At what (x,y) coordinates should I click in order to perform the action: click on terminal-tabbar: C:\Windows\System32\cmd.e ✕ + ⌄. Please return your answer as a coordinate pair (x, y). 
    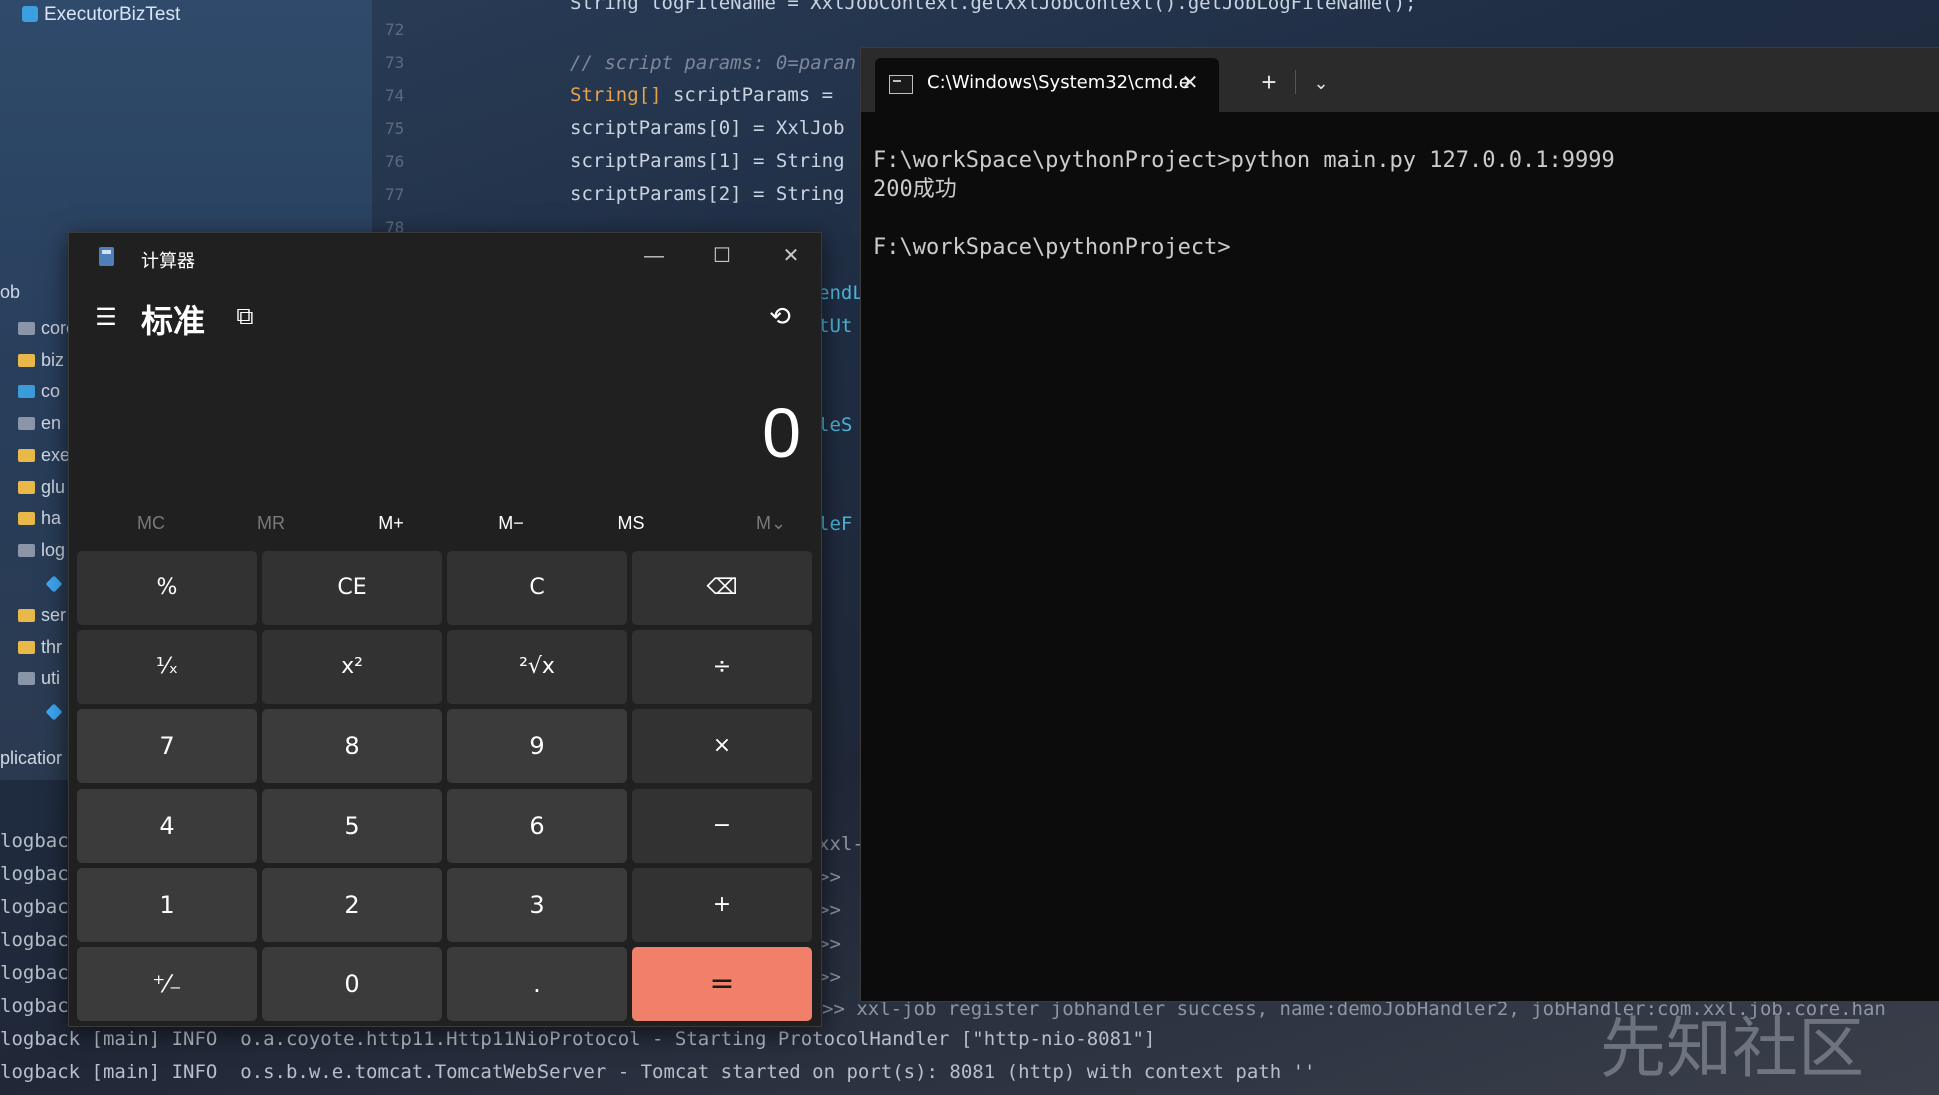
    Looking at the image, I should click on (1400, 80).